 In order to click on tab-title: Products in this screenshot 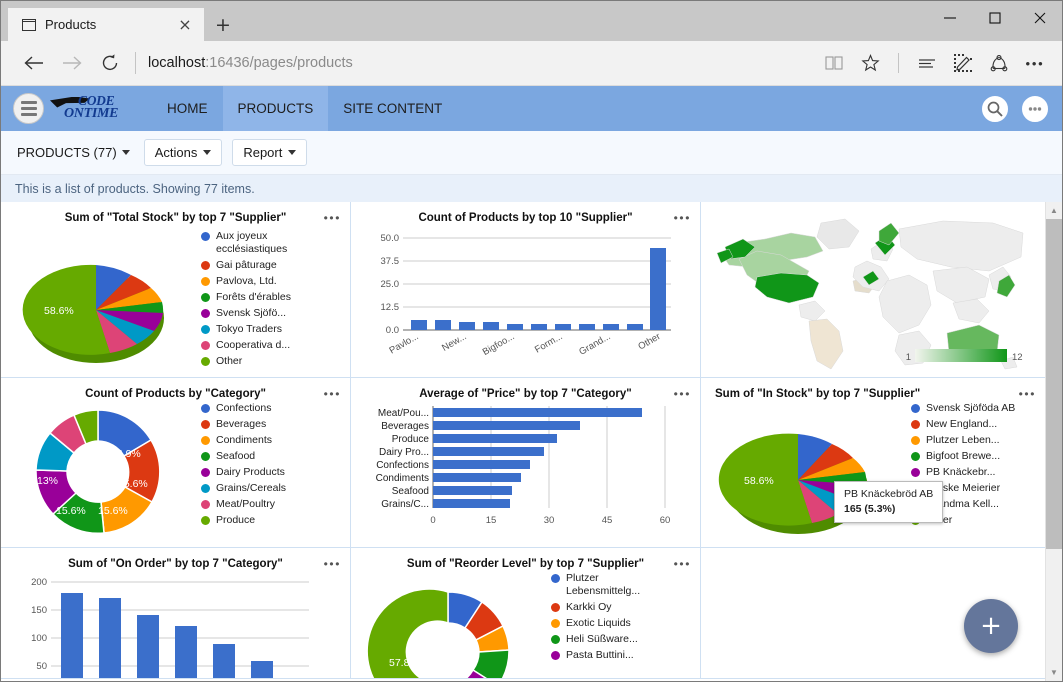, I will do `click(71, 24)`.